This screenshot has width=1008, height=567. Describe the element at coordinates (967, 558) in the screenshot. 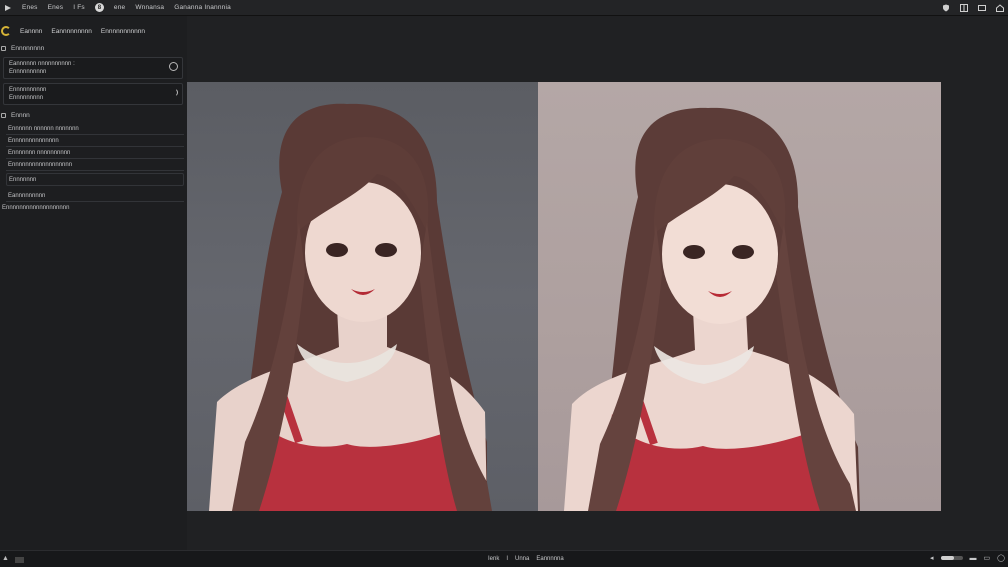

I see `status-right-controls: ◂ ▬ ▭ ◯` at that location.